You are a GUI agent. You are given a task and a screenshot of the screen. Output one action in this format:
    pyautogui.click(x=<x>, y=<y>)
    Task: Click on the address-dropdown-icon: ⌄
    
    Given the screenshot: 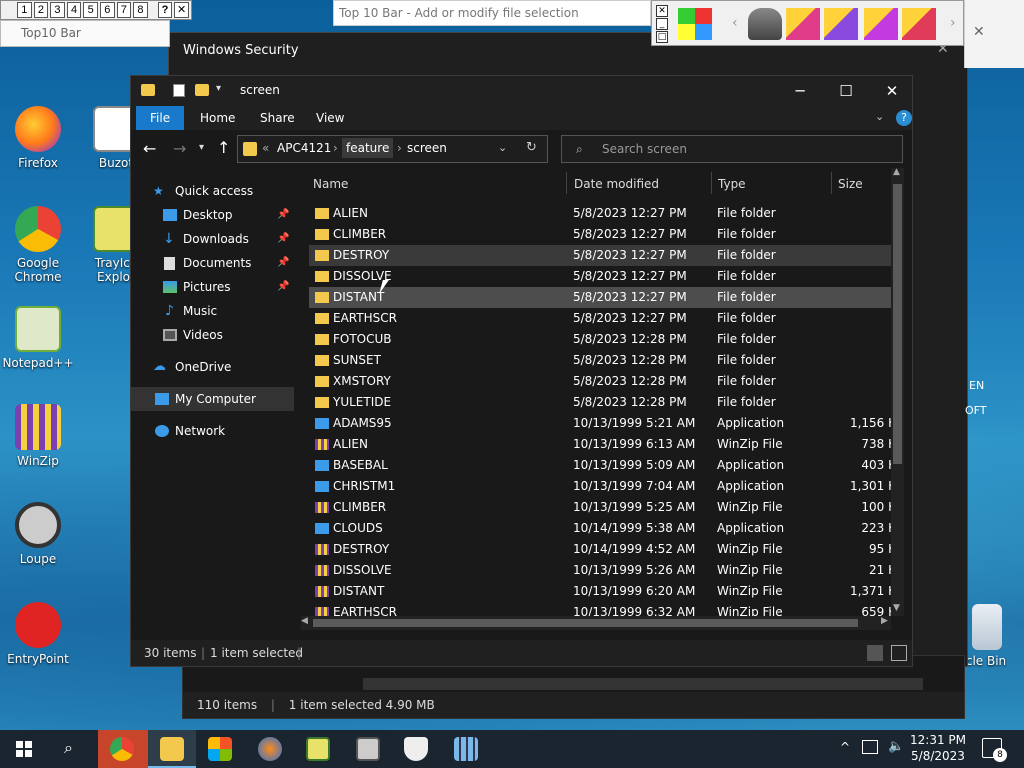 What is the action you would take?
    pyautogui.click(x=502, y=147)
    